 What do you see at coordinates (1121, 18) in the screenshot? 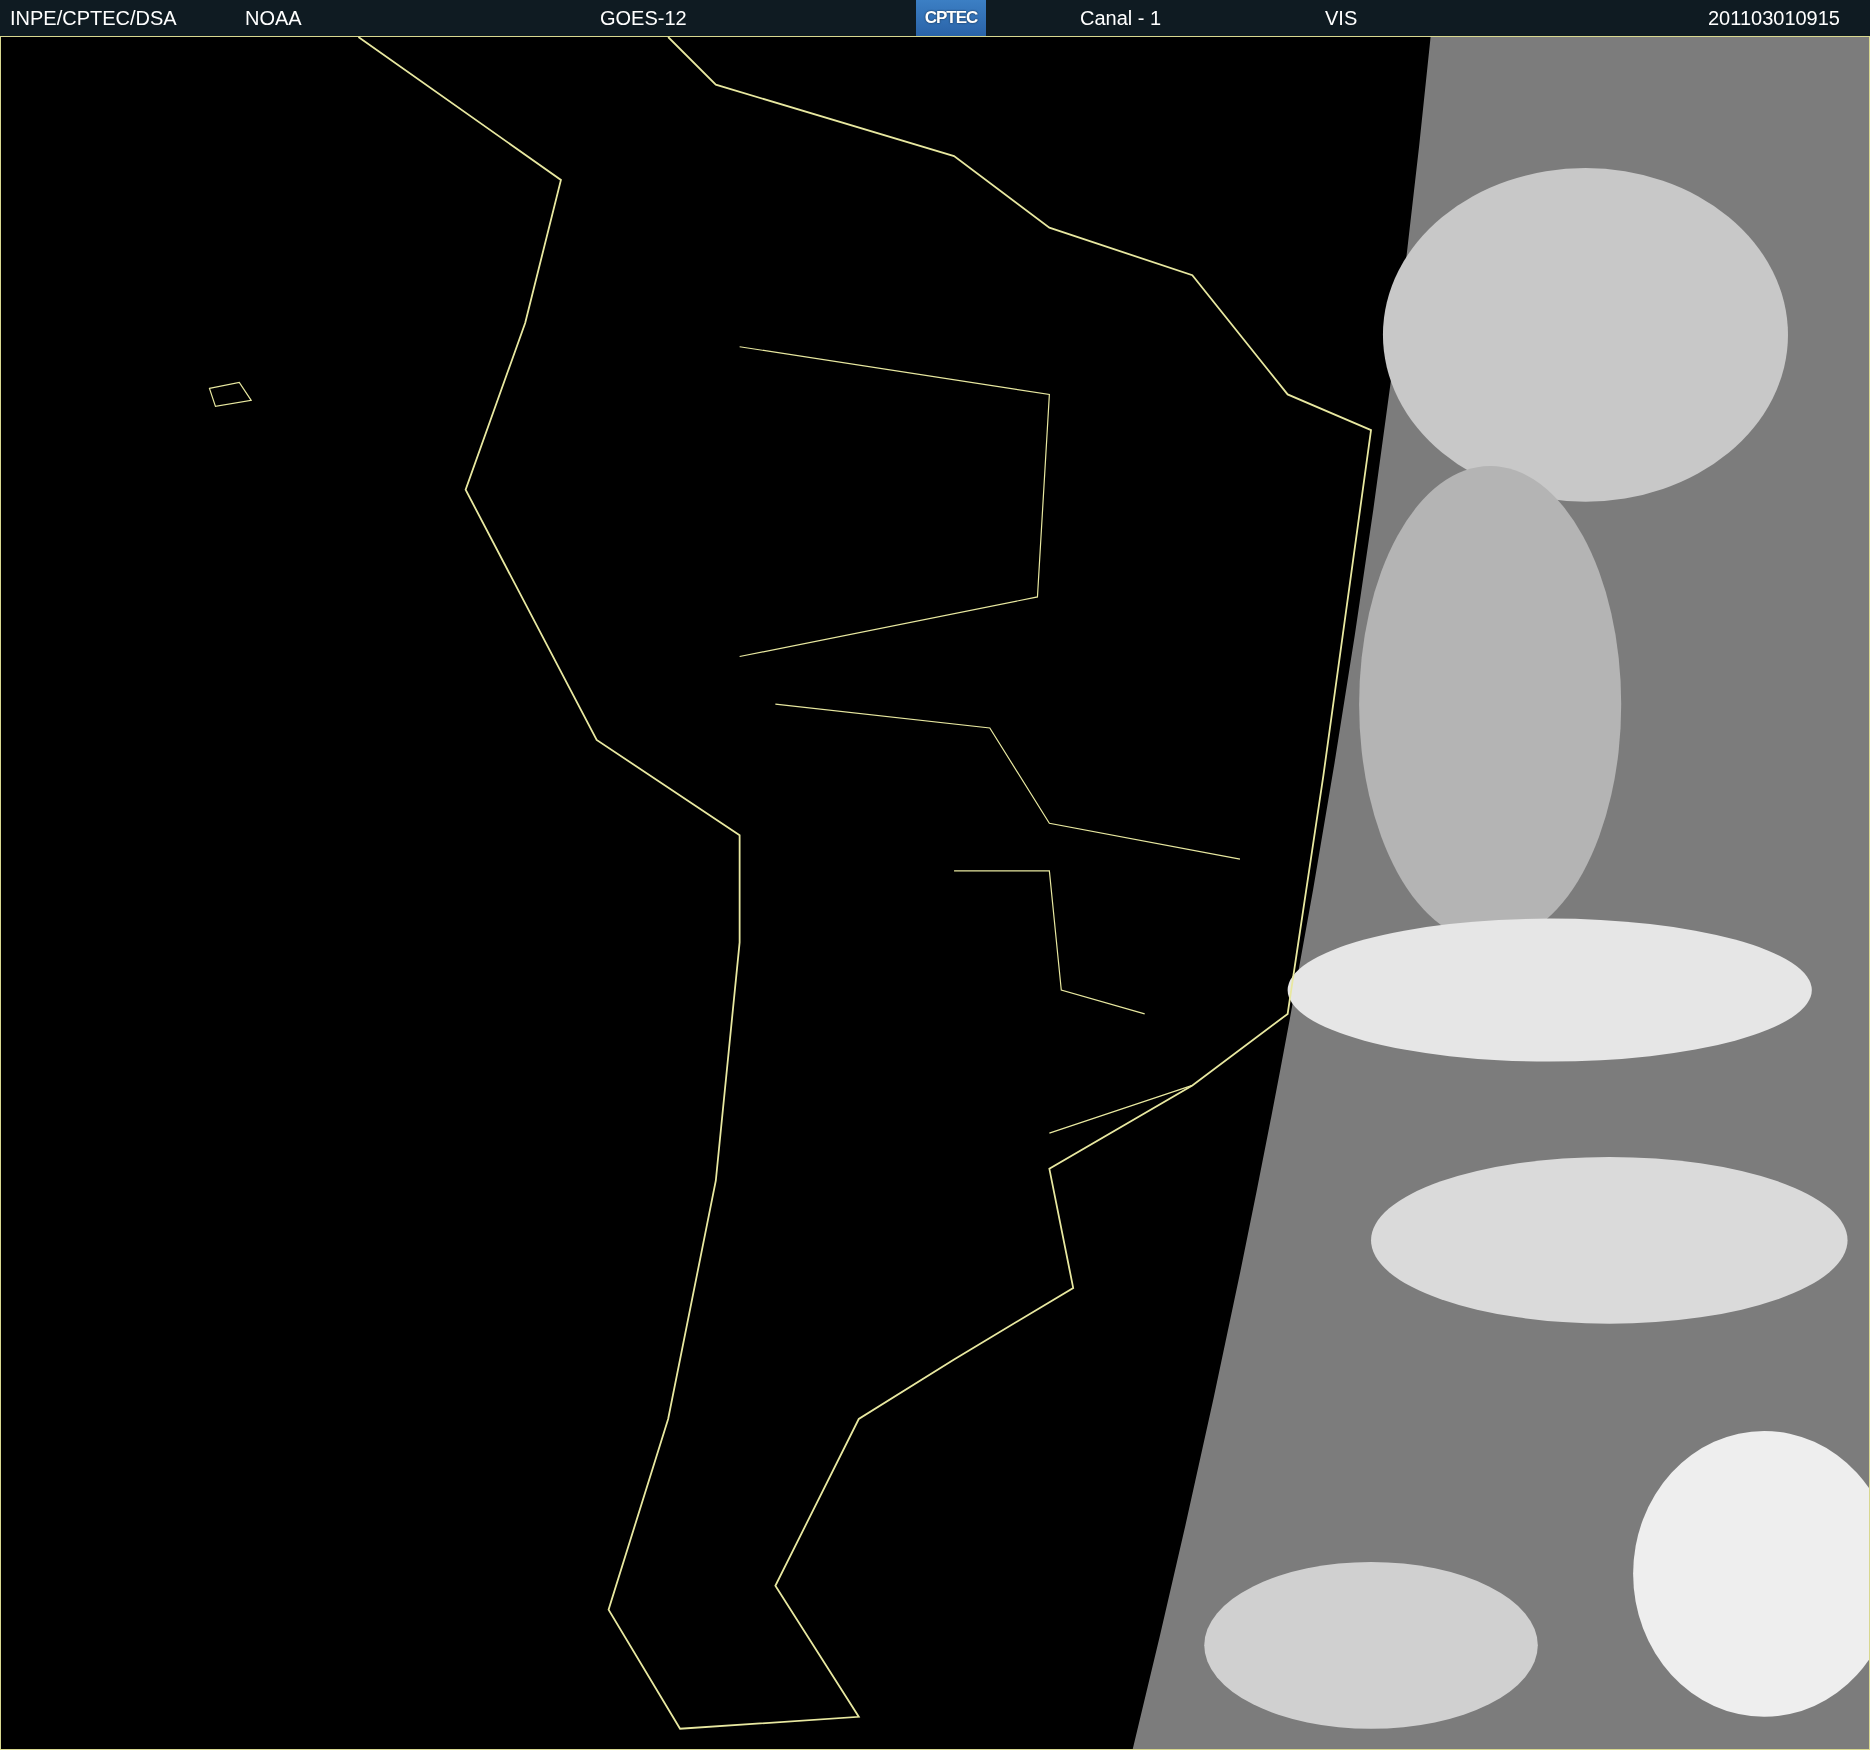
I see `header-label: Canal - 1` at bounding box center [1121, 18].